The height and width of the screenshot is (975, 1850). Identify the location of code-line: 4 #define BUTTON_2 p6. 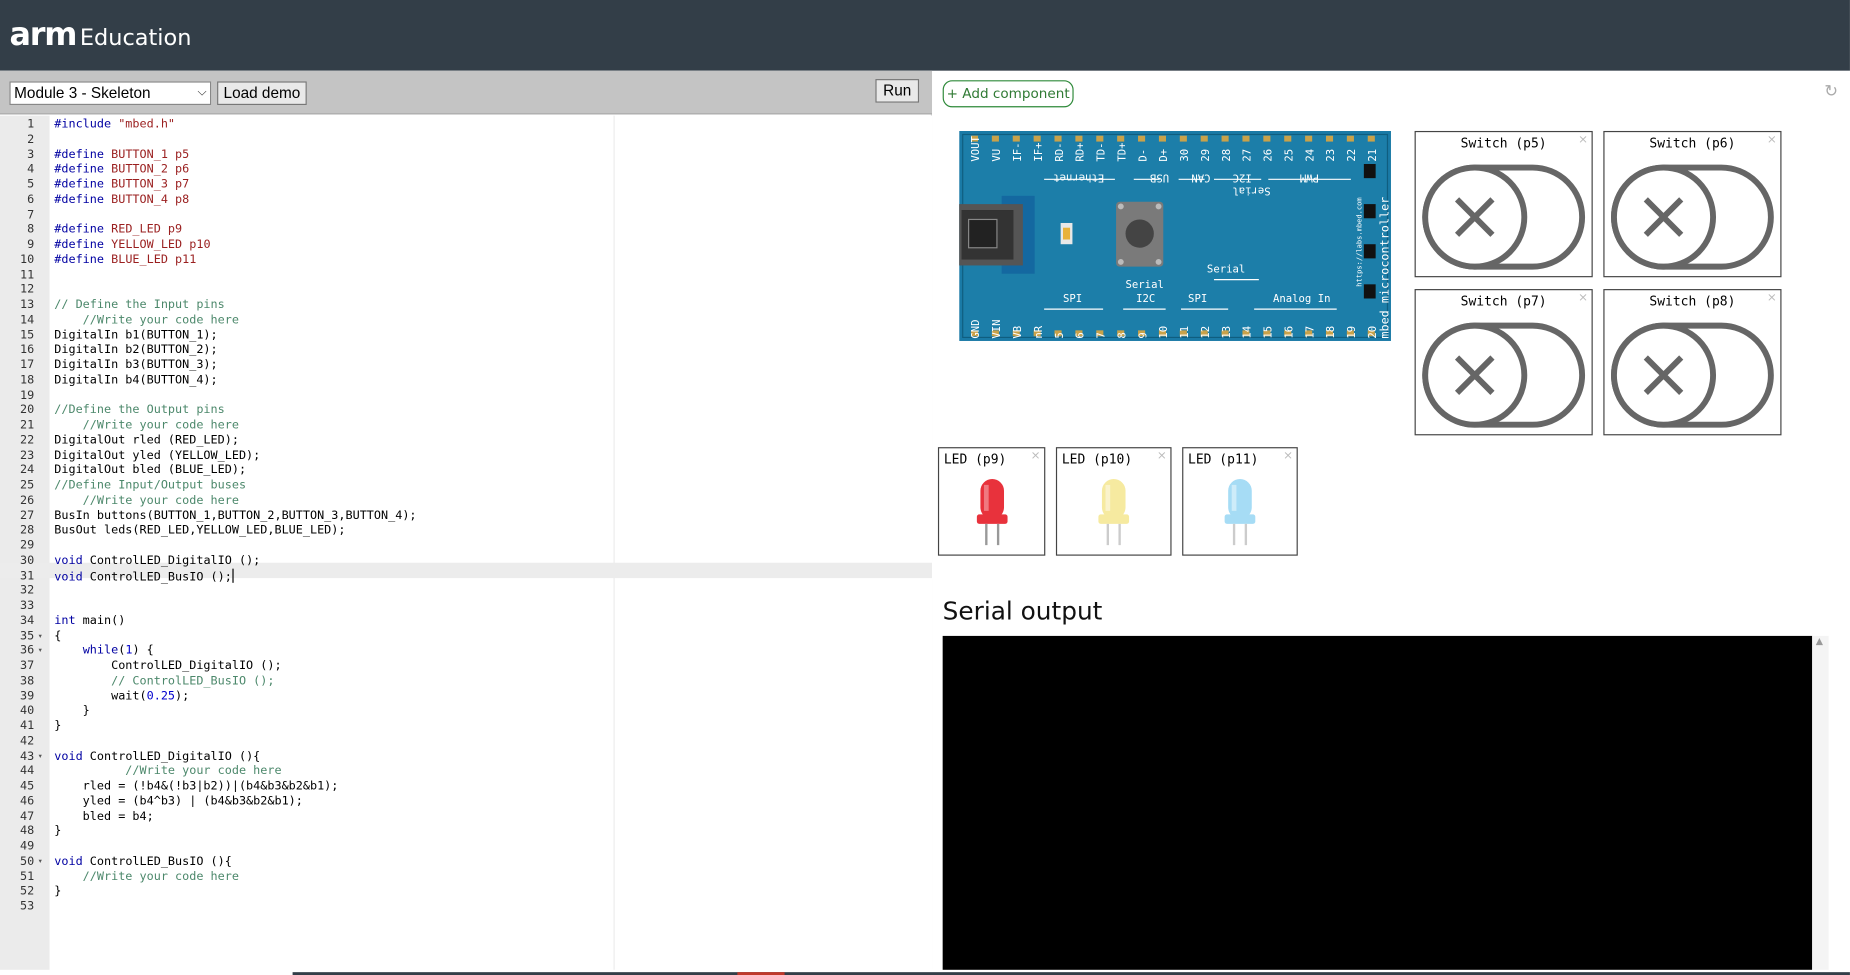
(466, 169).